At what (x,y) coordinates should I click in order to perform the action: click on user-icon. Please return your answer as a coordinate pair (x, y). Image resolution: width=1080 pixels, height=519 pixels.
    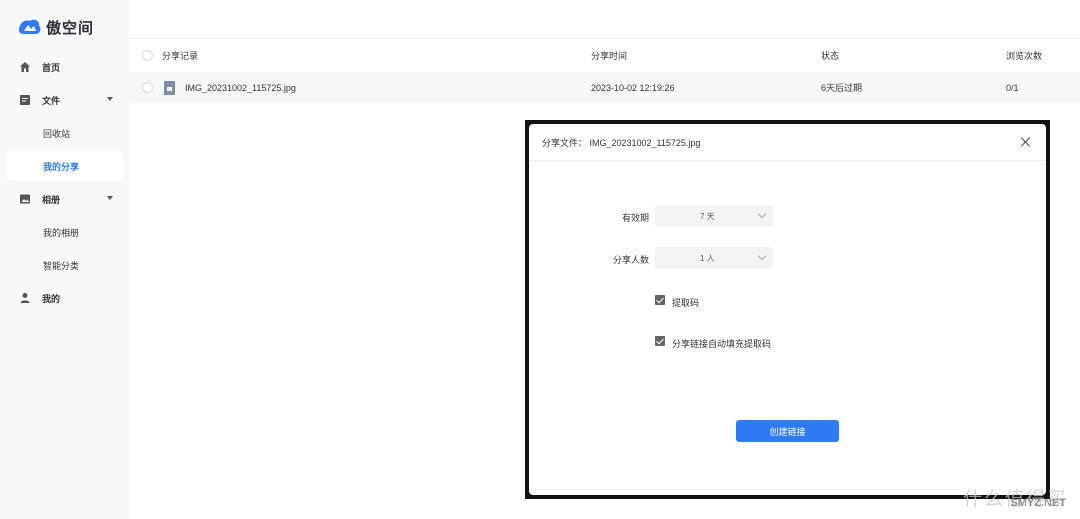
    Looking at the image, I should click on (24, 298).